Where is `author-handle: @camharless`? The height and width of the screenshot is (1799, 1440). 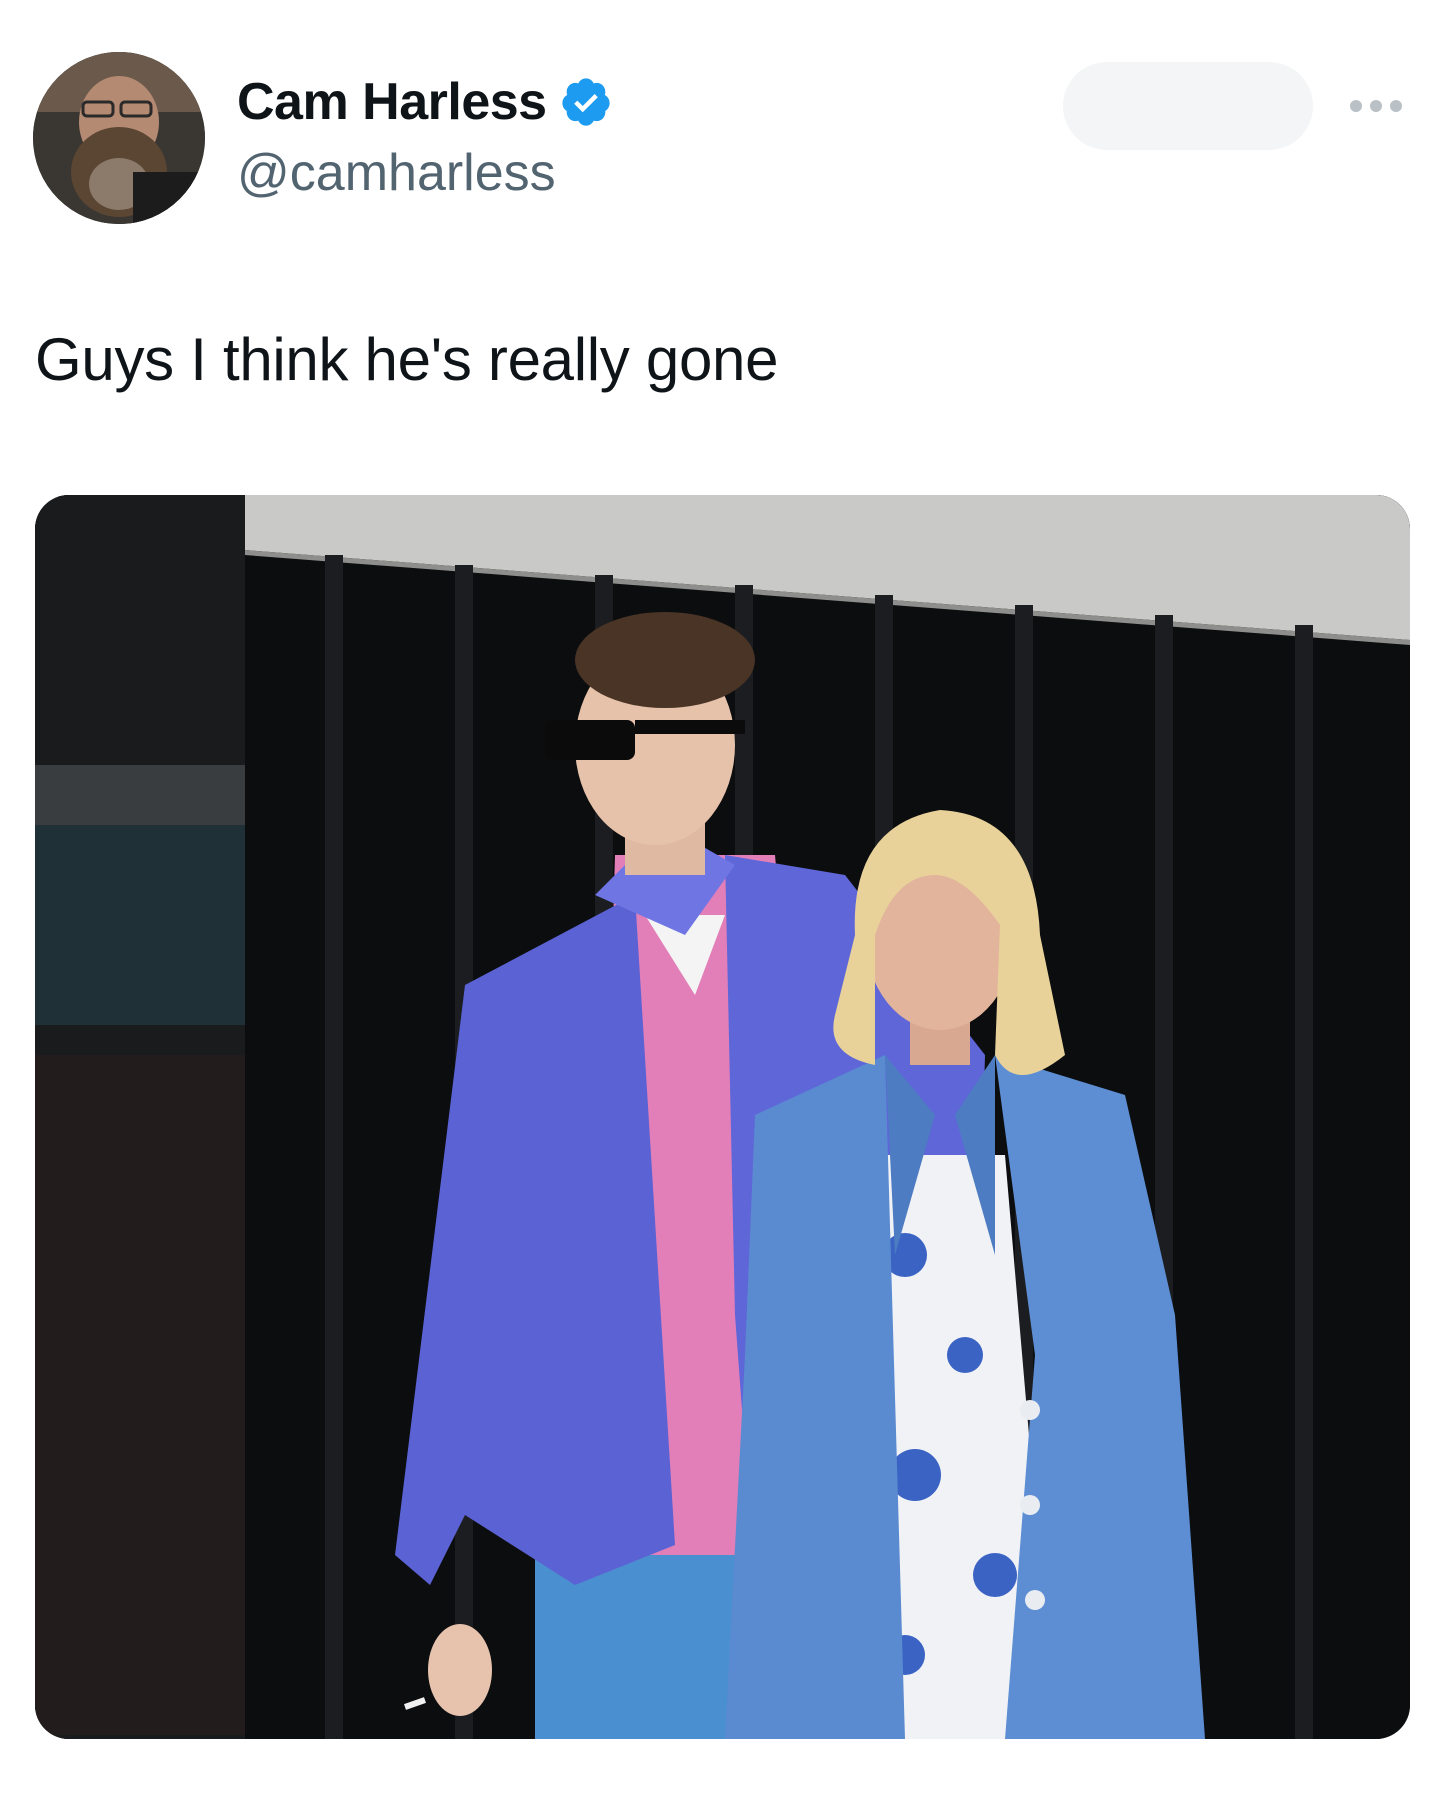
author-handle: @camharless is located at coordinates (396, 173).